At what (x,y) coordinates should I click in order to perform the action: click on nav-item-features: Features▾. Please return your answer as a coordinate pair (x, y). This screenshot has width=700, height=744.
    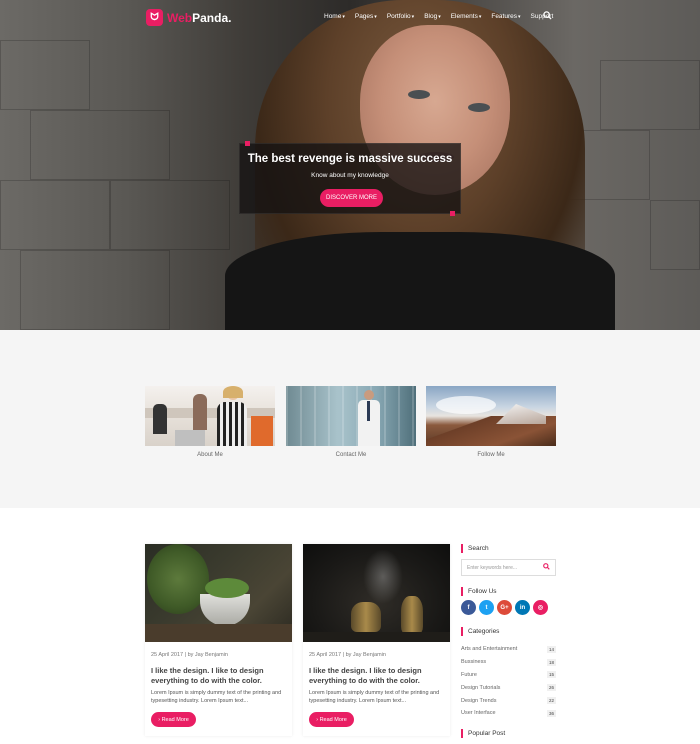
    Looking at the image, I should click on (505, 16).